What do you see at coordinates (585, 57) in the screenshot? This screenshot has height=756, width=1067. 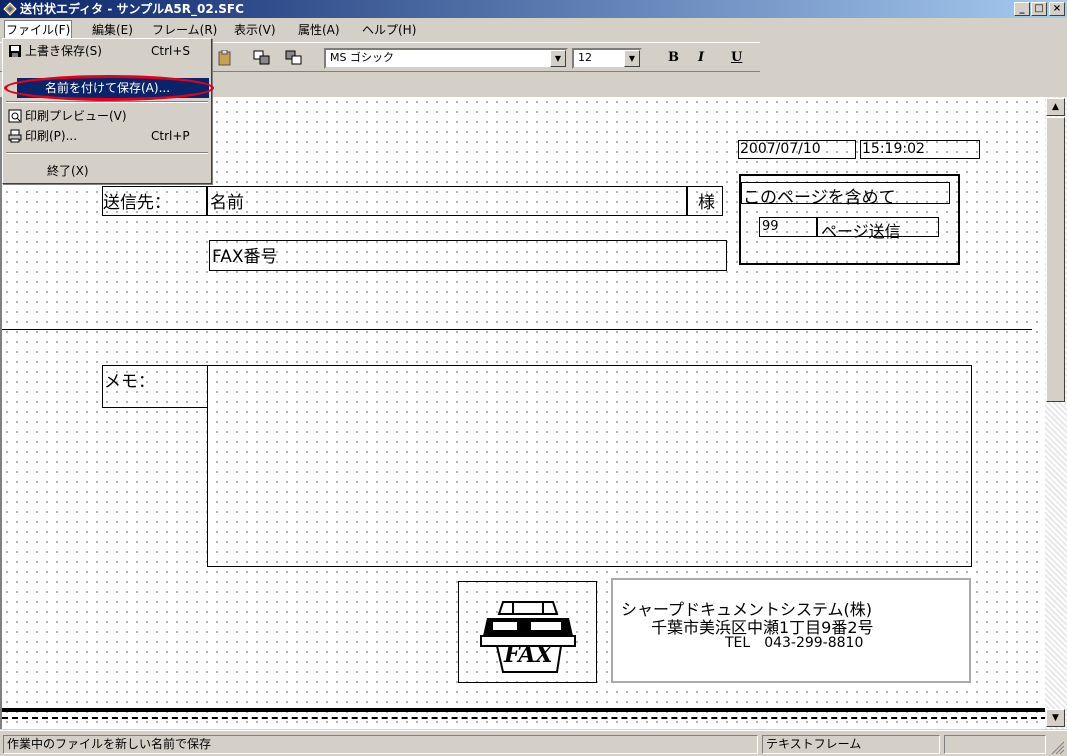 I see `font-size-value: 12` at bounding box center [585, 57].